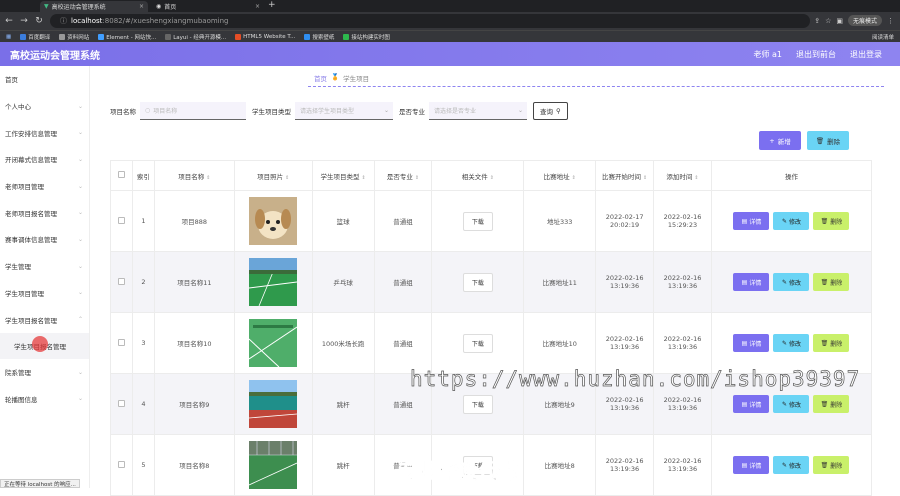 This screenshot has height=496, width=900. I want to click on reading-list: 阅读清单, so click(883, 37).